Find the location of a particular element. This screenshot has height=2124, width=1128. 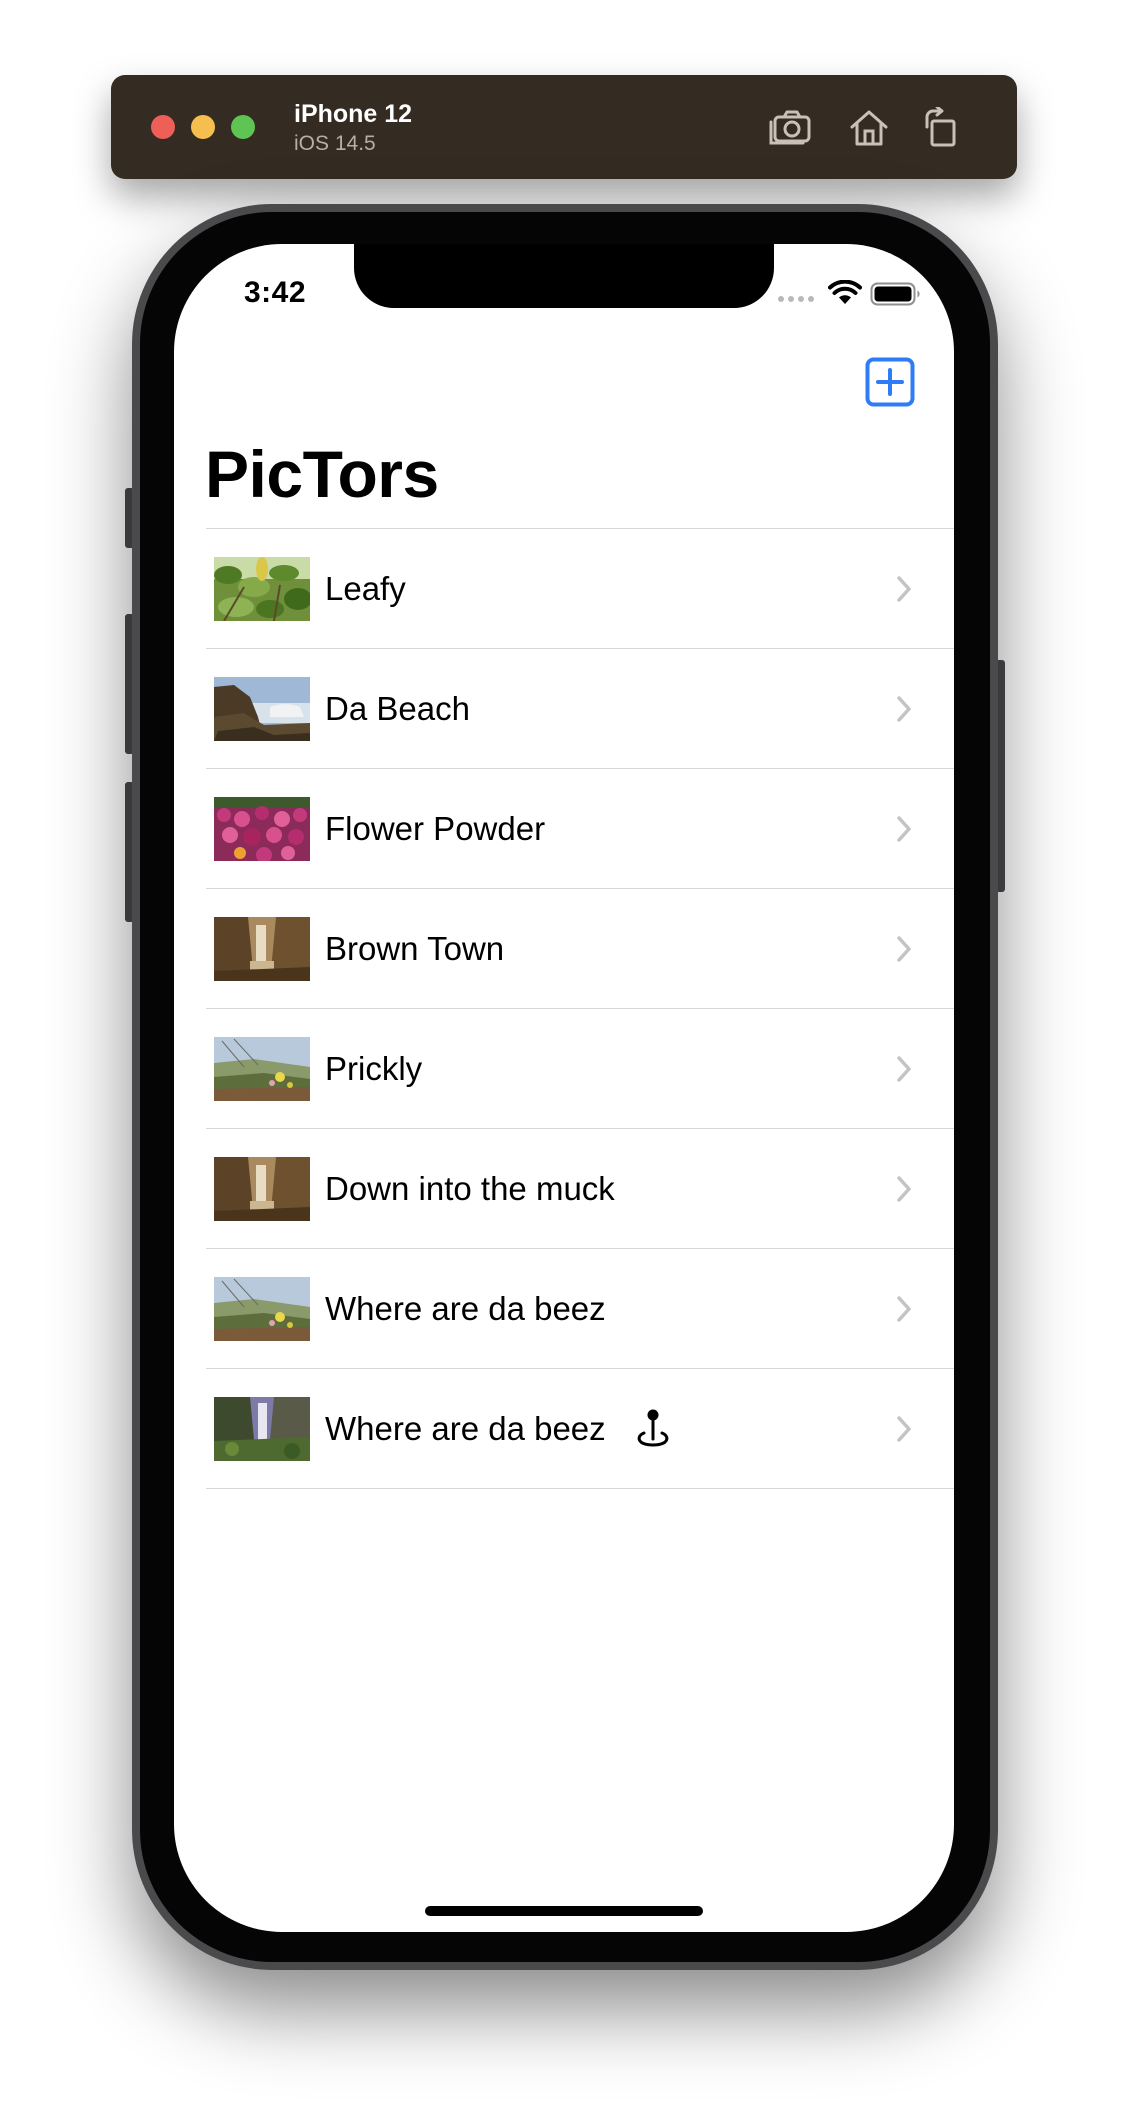

plus-square-icon is located at coordinates (890, 382).